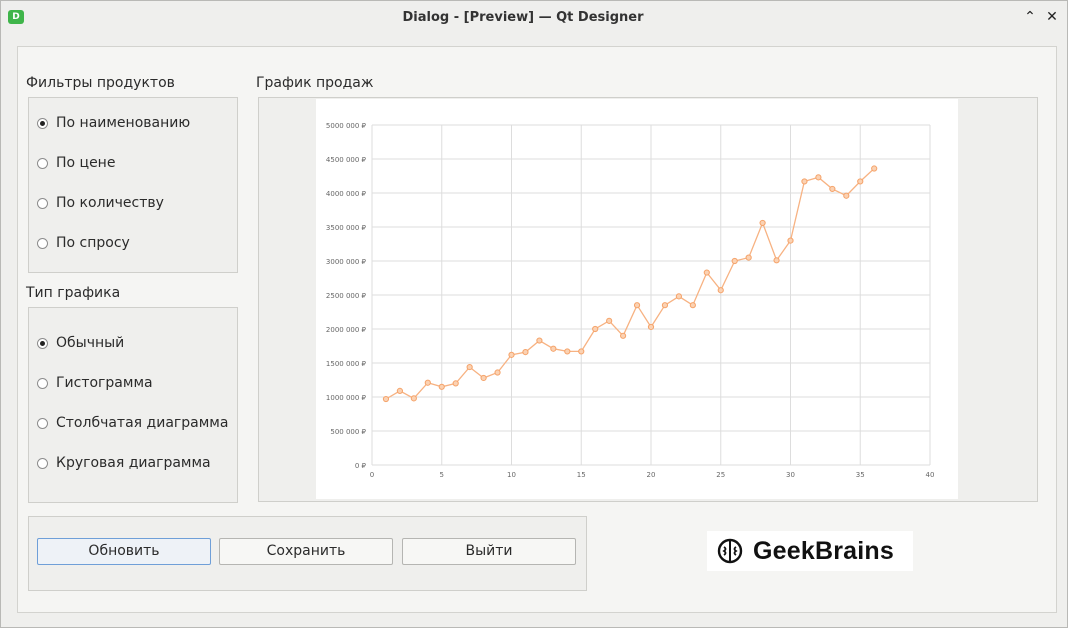  I want to click on chart-type-pie-radio: Круговая диаграмма, so click(124, 463).